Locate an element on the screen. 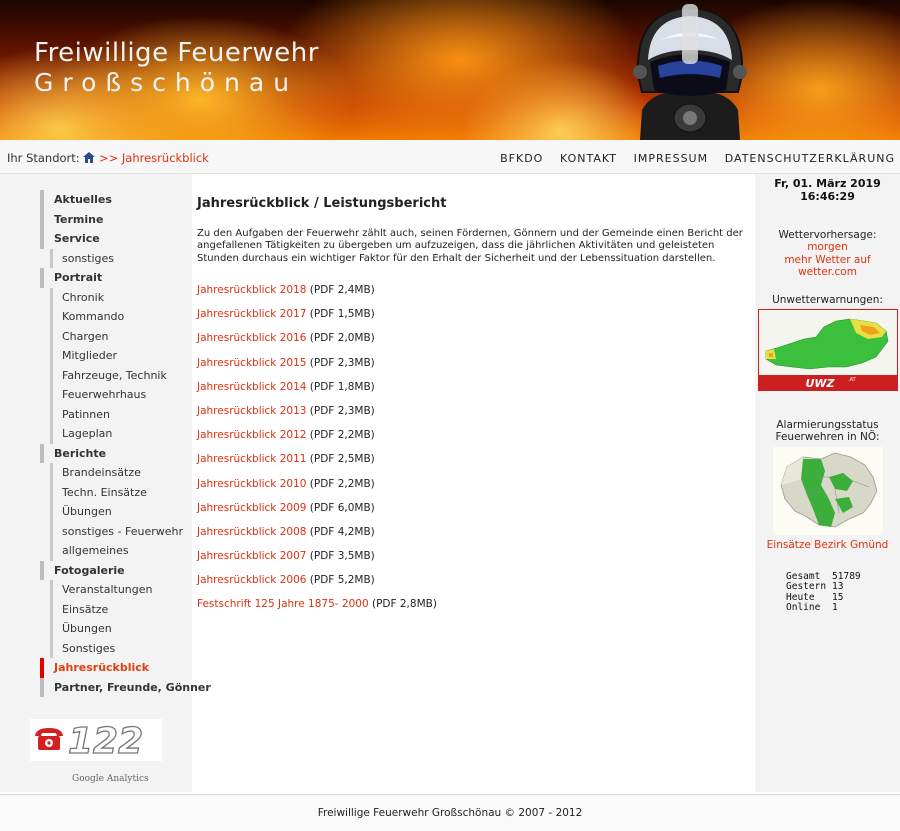 This screenshot has height=831, width=900. alarm-title-line1: Alarmierungsstatus is located at coordinates (827, 424).